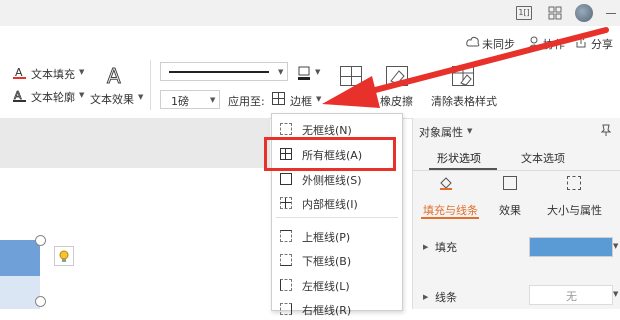  What do you see at coordinates (465, 67) in the screenshot?
I see `arrow-annotation` at bounding box center [465, 67].